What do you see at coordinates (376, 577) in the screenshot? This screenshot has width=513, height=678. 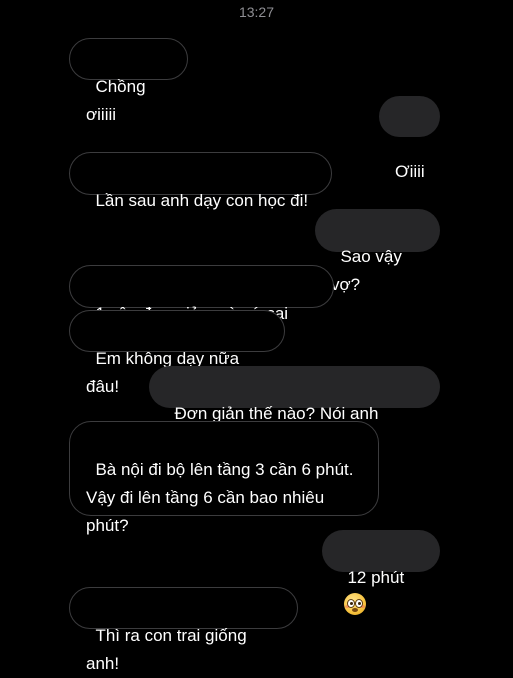 I see `message-text: 12 phút` at bounding box center [376, 577].